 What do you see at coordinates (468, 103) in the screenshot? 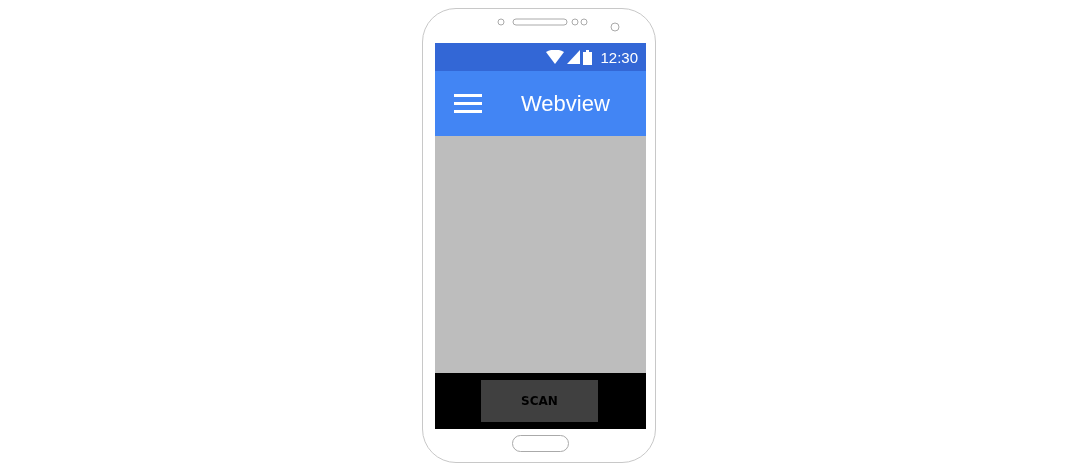
I see `menu-icon` at bounding box center [468, 103].